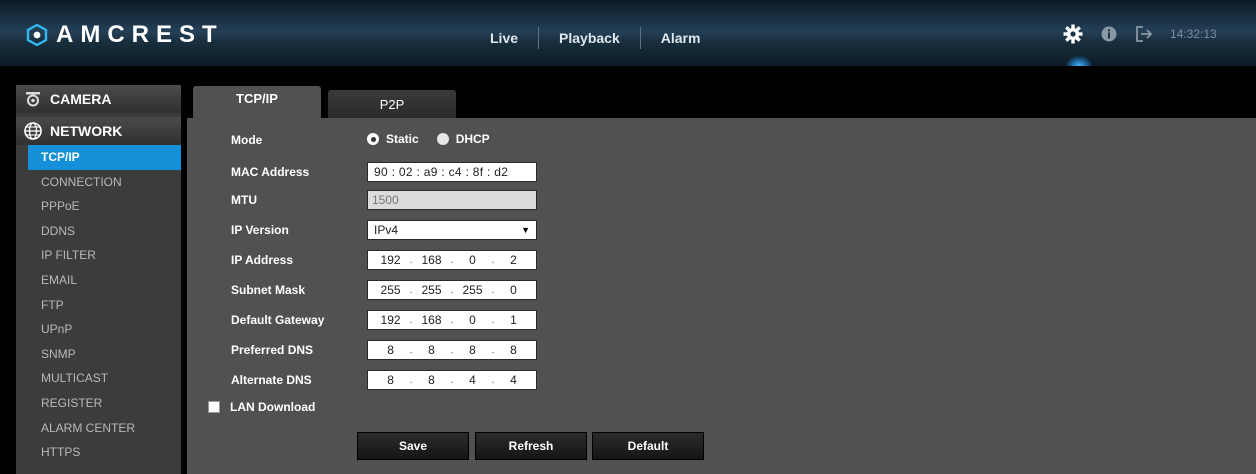 The height and width of the screenshot is (474, 1256). I want to click on nav-live: Live, so click(504, 38).